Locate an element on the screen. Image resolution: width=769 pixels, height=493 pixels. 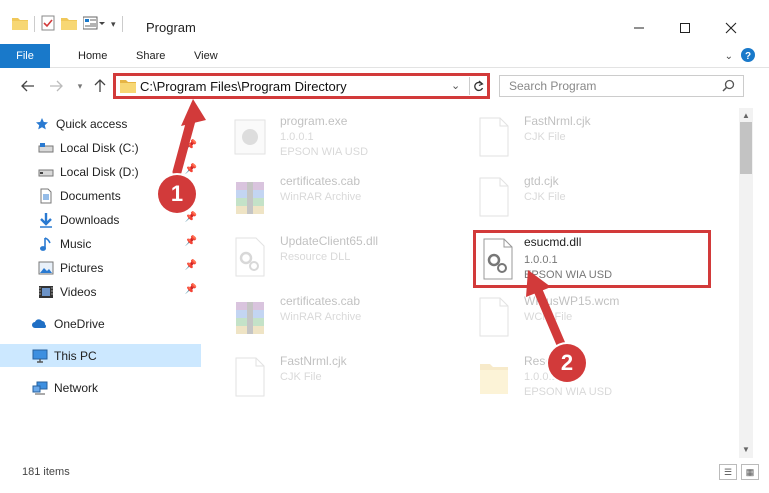
properties-icon is located at coordinates (48, 24).